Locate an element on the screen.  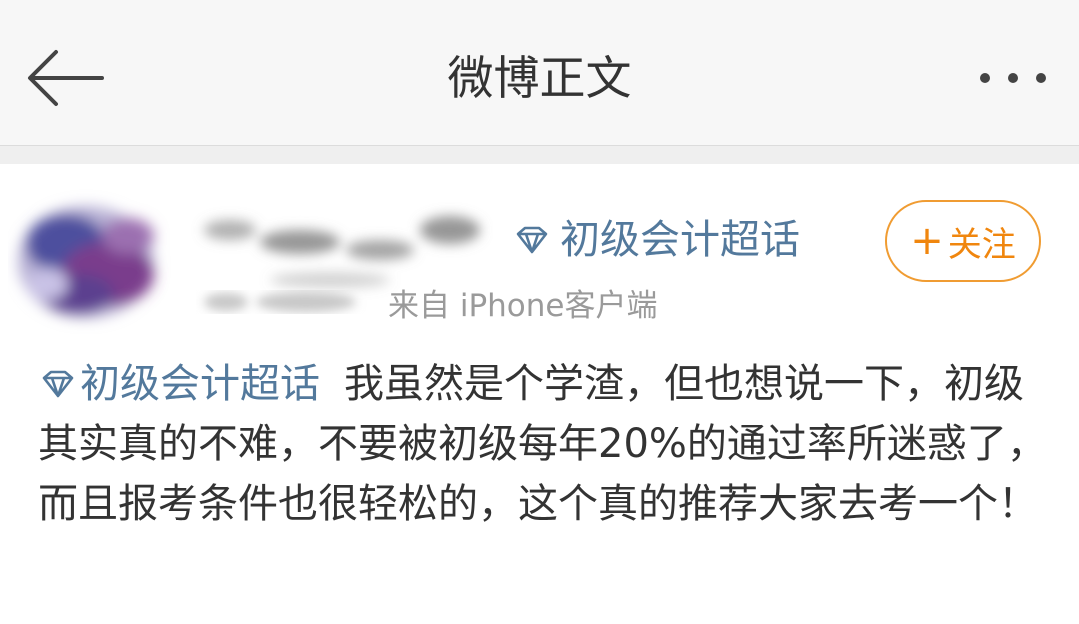
body-super-topic-link: 初级会计超话 is located at coordinates (179, 384).